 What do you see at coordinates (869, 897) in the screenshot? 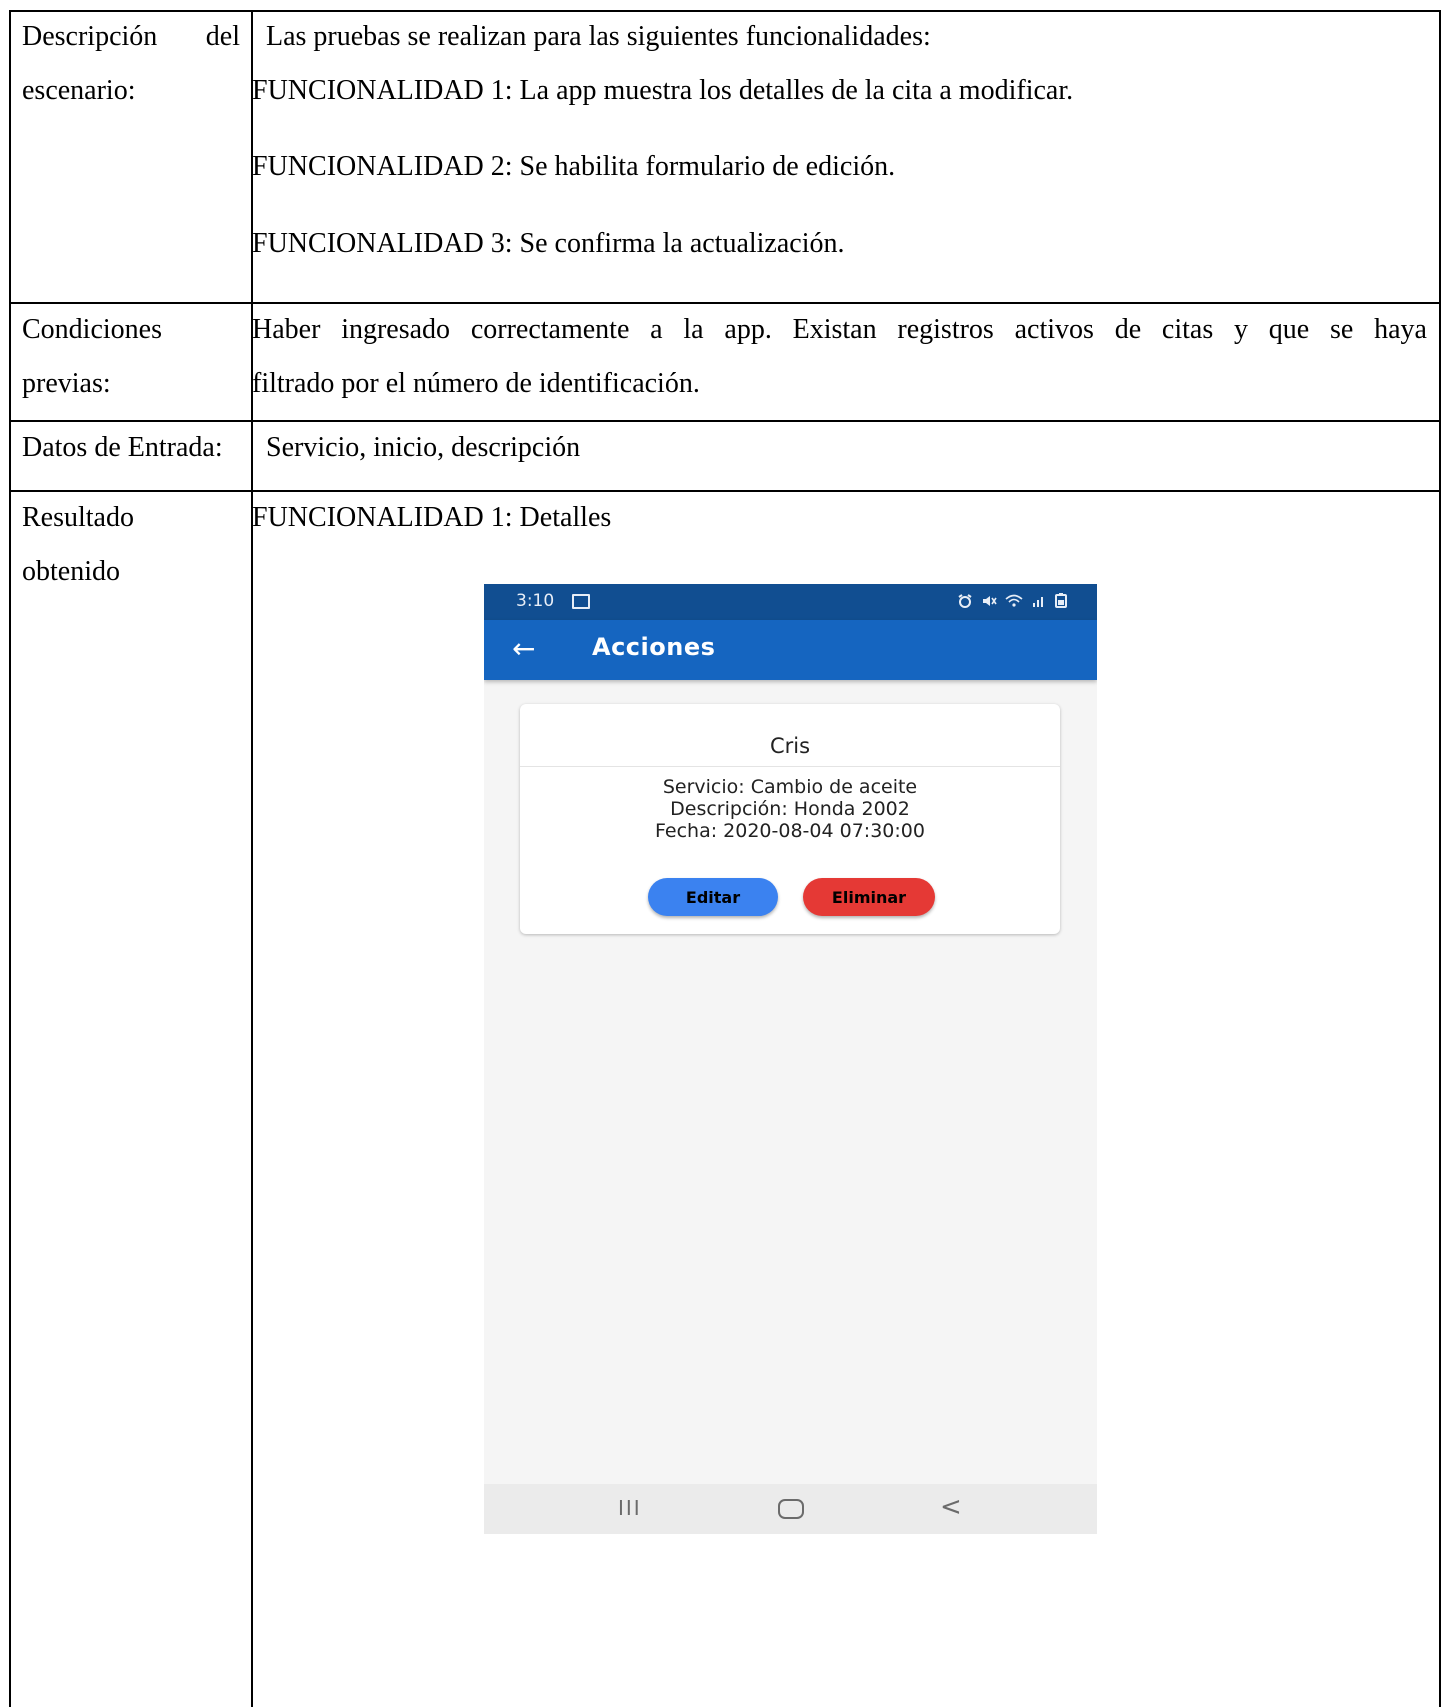
I see `delete-button: Eliminar` at bounding box center [869, 897].